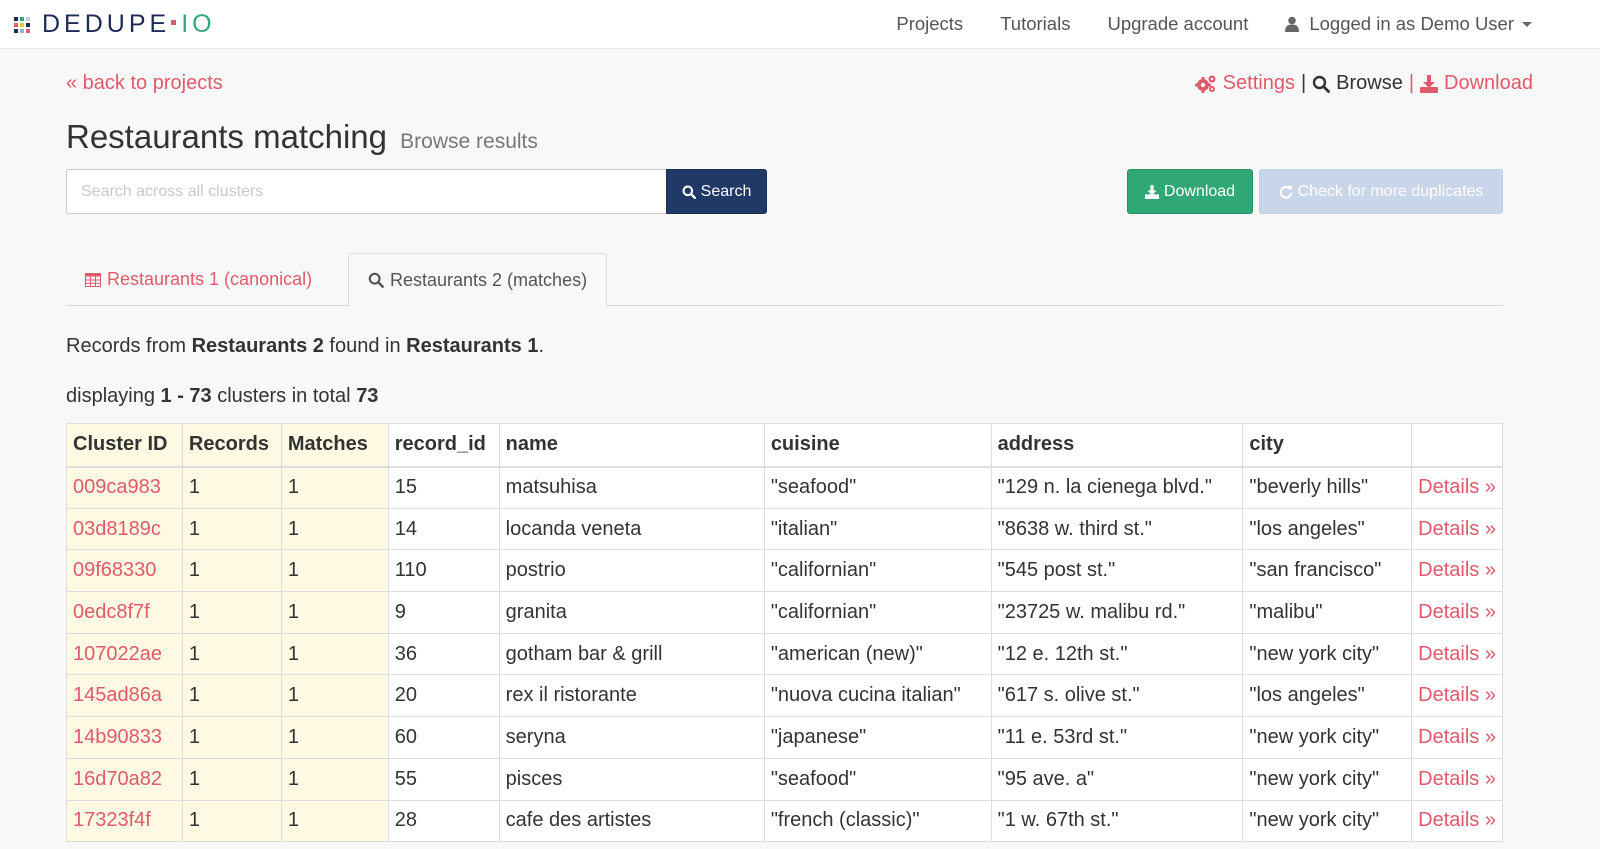 Image resolution: width=1600 pixels, height=849 pixels. What do you see at coordinates (124, 445) in the screenshot?
I see `column-header: Cluster ID` at bounding box center [124, 445].